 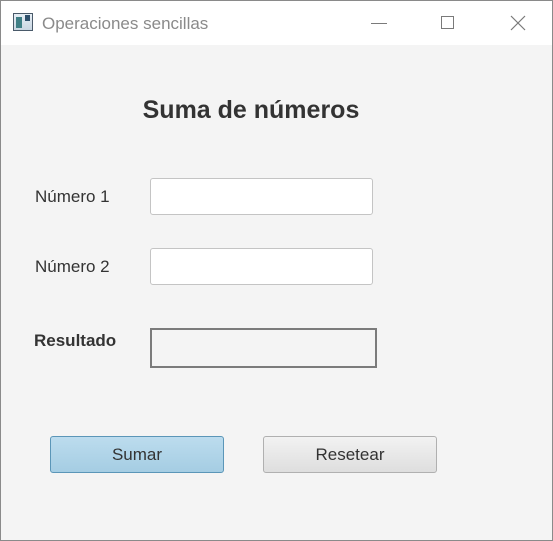 I want to click on numero2-label: Número 2, so click(x=72, y=266).